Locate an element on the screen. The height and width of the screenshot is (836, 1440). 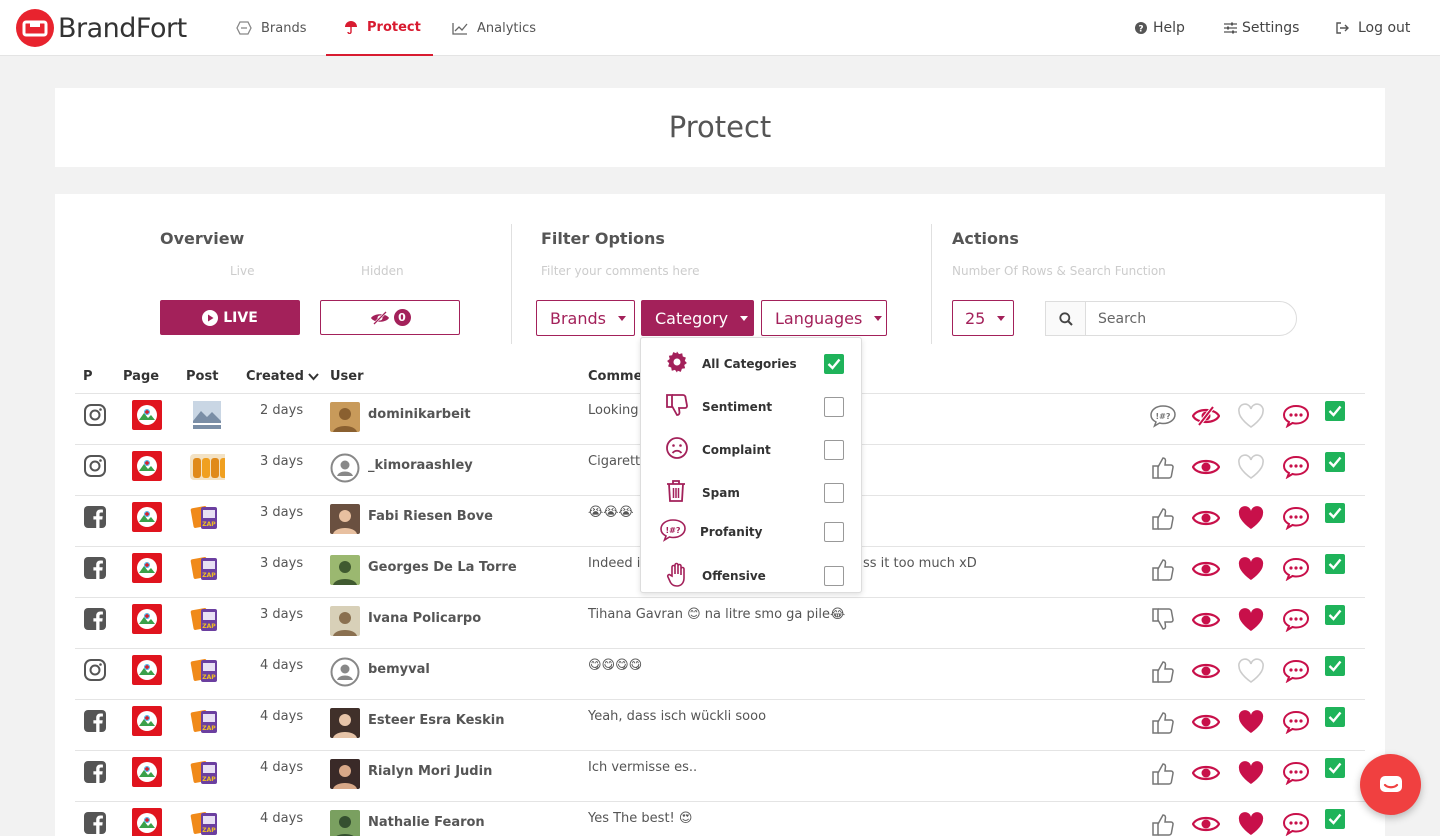
brandfort-logo: BrandFort is located at coordinates (101, 28).